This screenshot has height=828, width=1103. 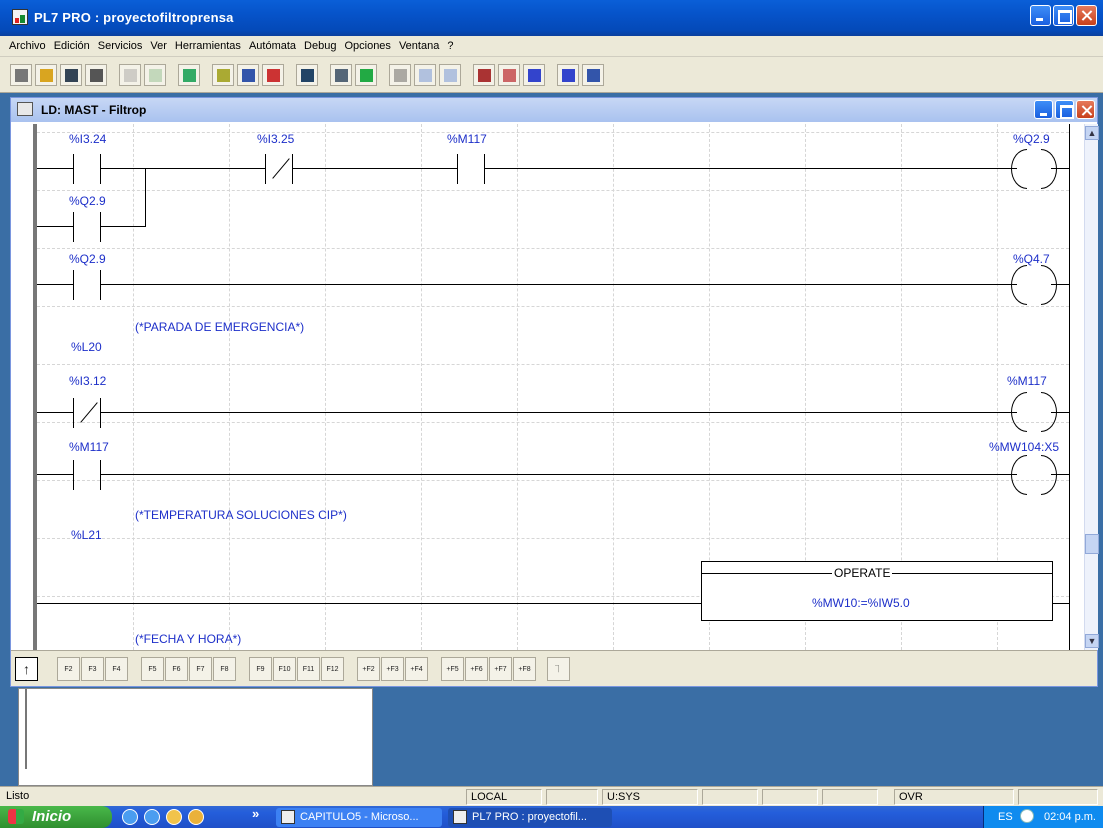 I want to click on folder-icon, so click(x=174, y=817).